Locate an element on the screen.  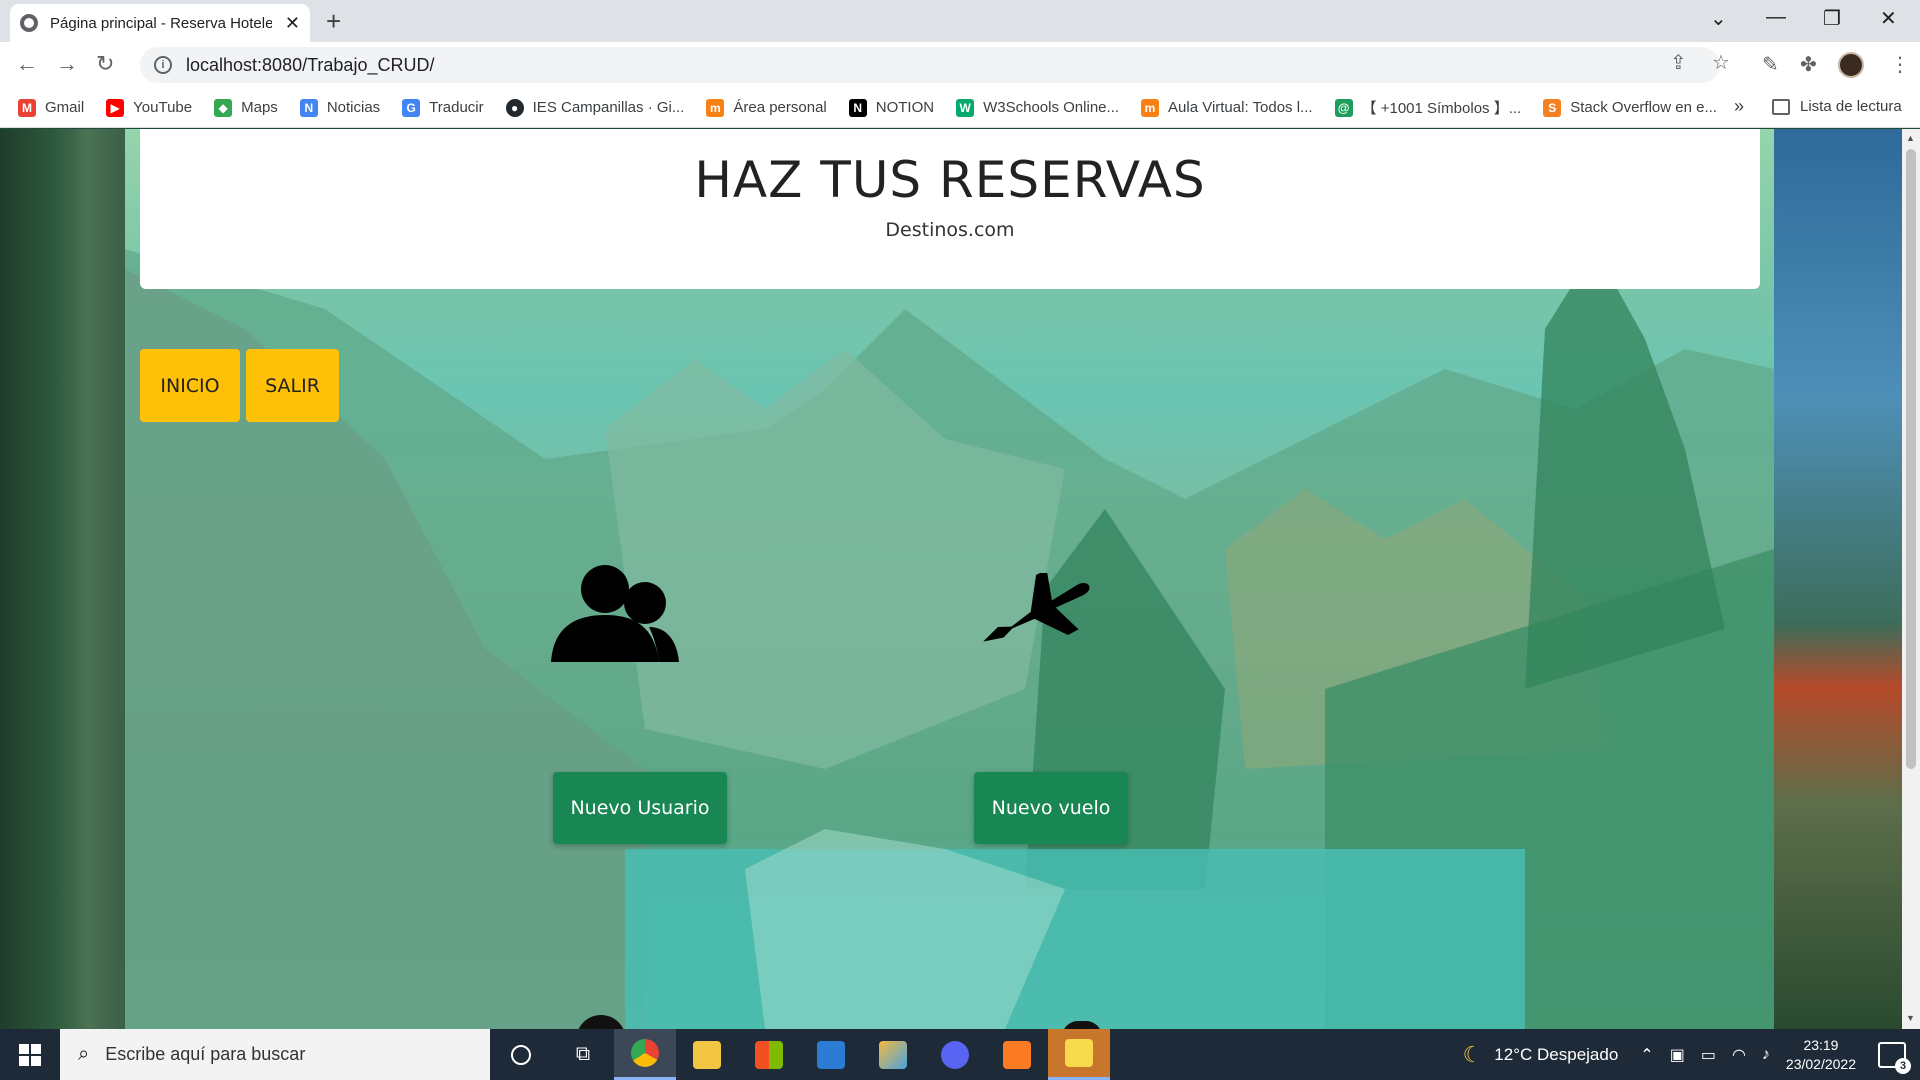
minimize-button: — is located at coordinates (1776, 17).